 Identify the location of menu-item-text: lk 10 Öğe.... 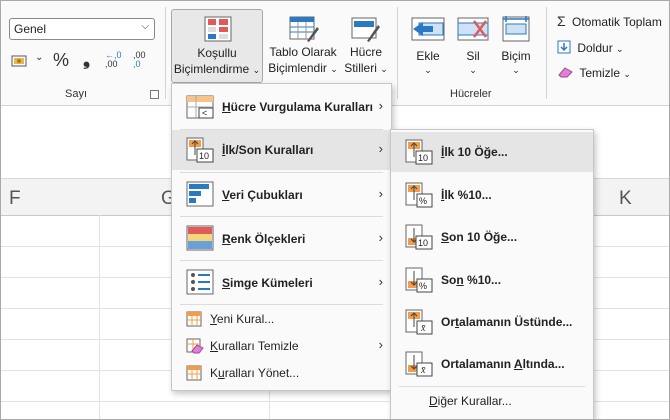
(476, 152).